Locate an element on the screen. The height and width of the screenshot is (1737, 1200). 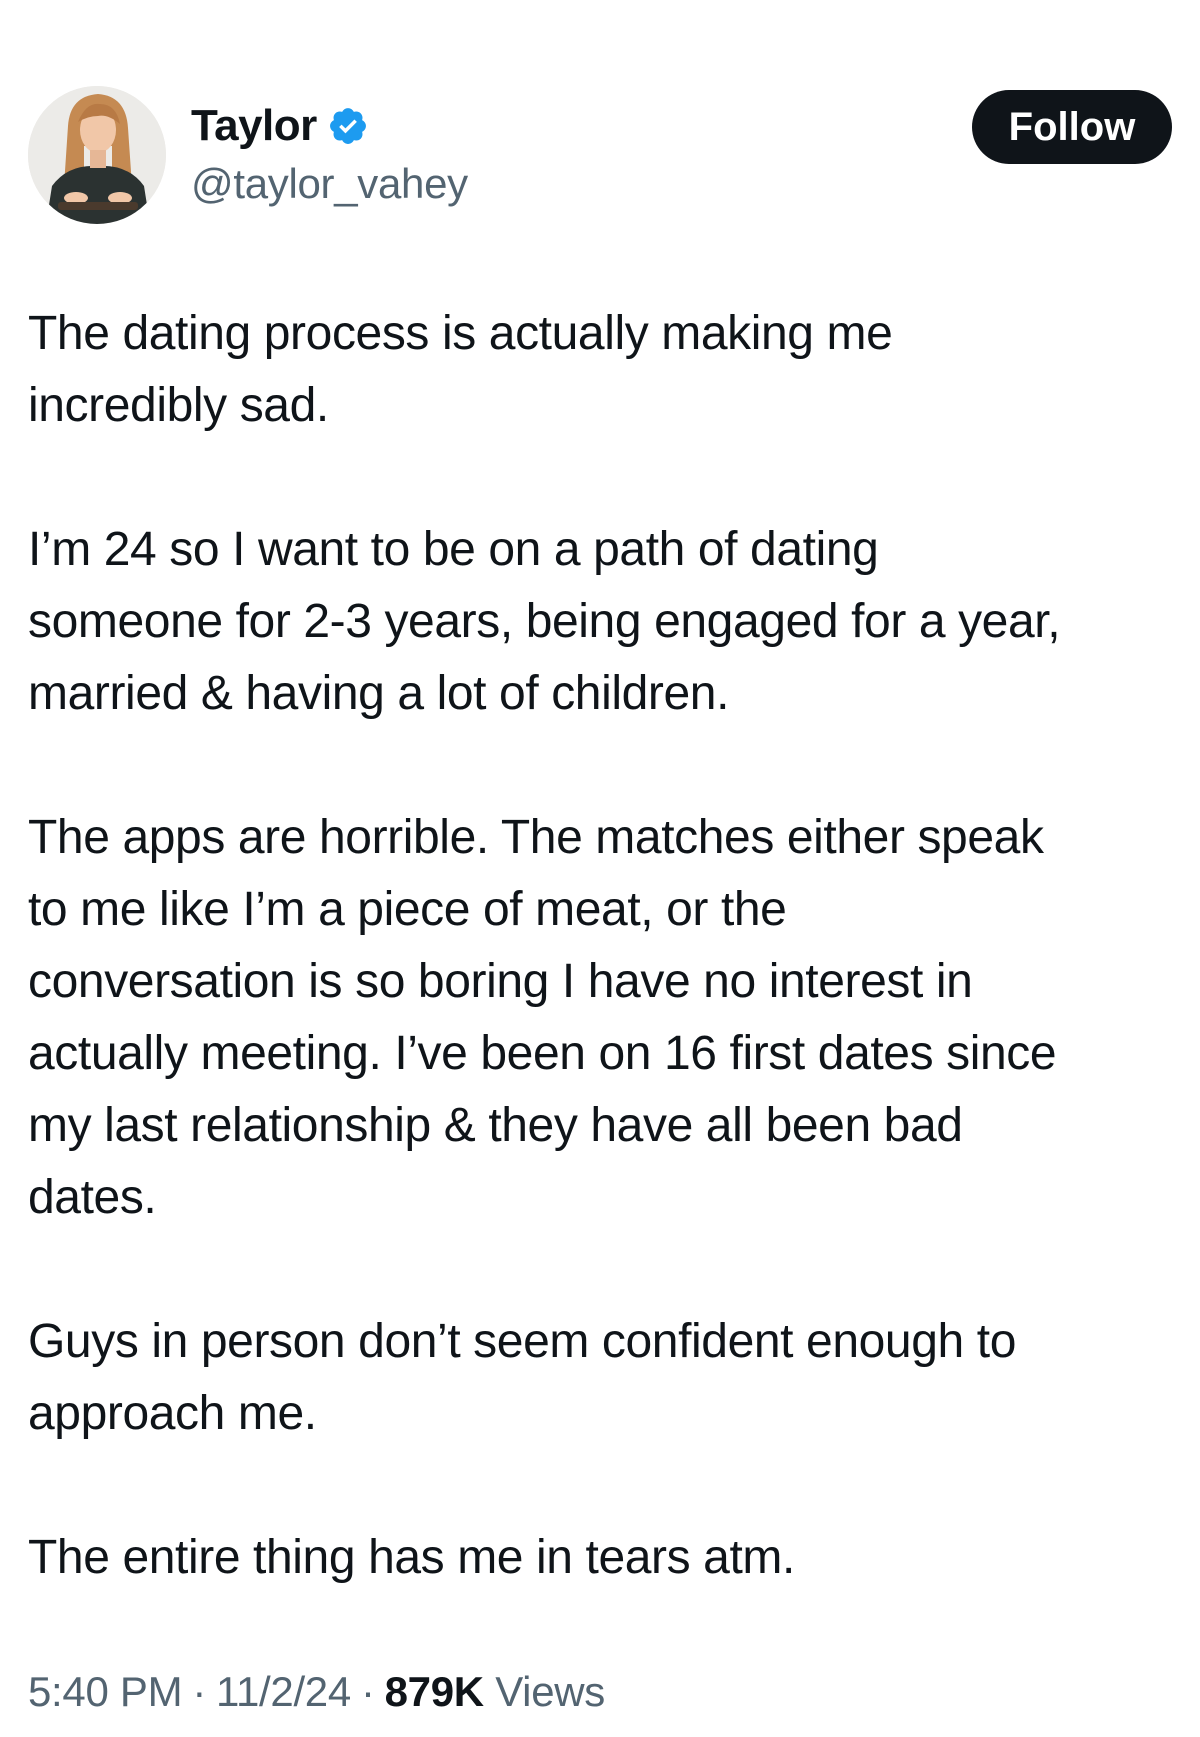
tweet-metadata: 5:40 PM · 11/2/24 · 879K Views is located at coordinates (316, 1692).